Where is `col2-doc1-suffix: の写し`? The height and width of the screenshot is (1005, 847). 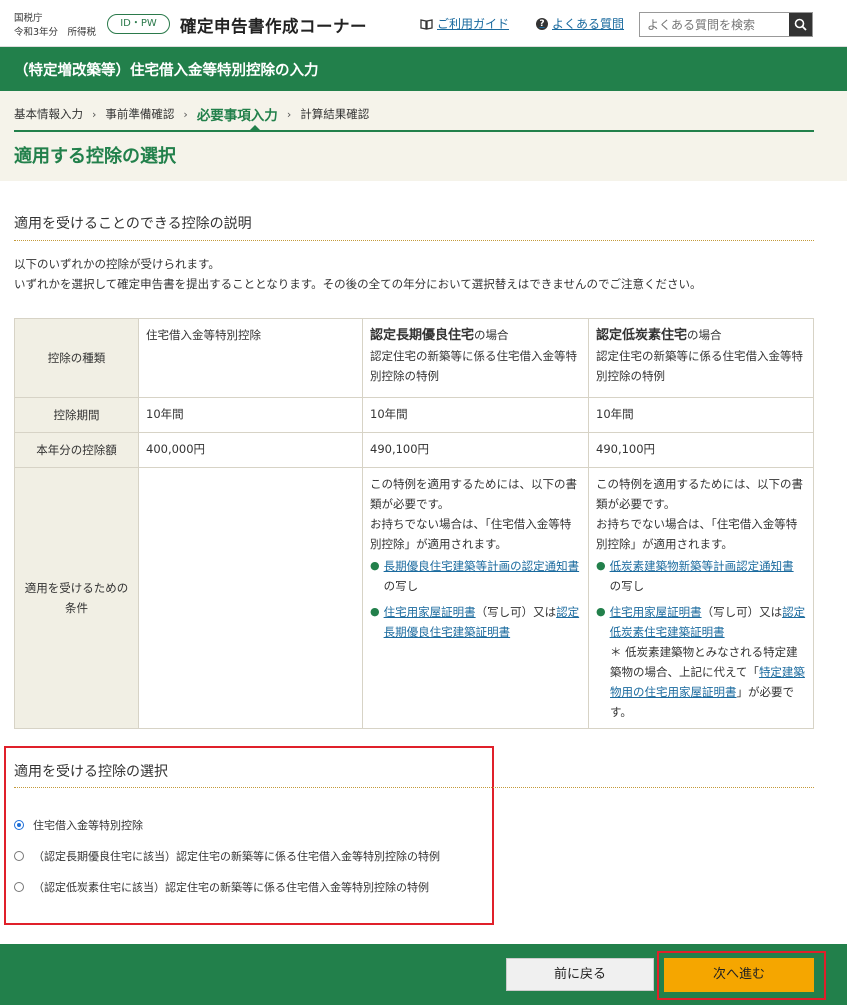
col2-doc1-suffix: の写し is located at coordinates (401, 586).